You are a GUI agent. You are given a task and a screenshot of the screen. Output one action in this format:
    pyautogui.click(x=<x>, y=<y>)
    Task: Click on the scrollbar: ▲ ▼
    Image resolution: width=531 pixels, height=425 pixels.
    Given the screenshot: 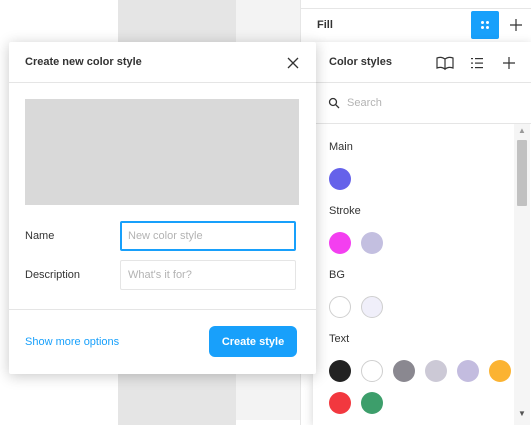 What is the action you would take?
    pyautogui.click(x=522, y=274)
    